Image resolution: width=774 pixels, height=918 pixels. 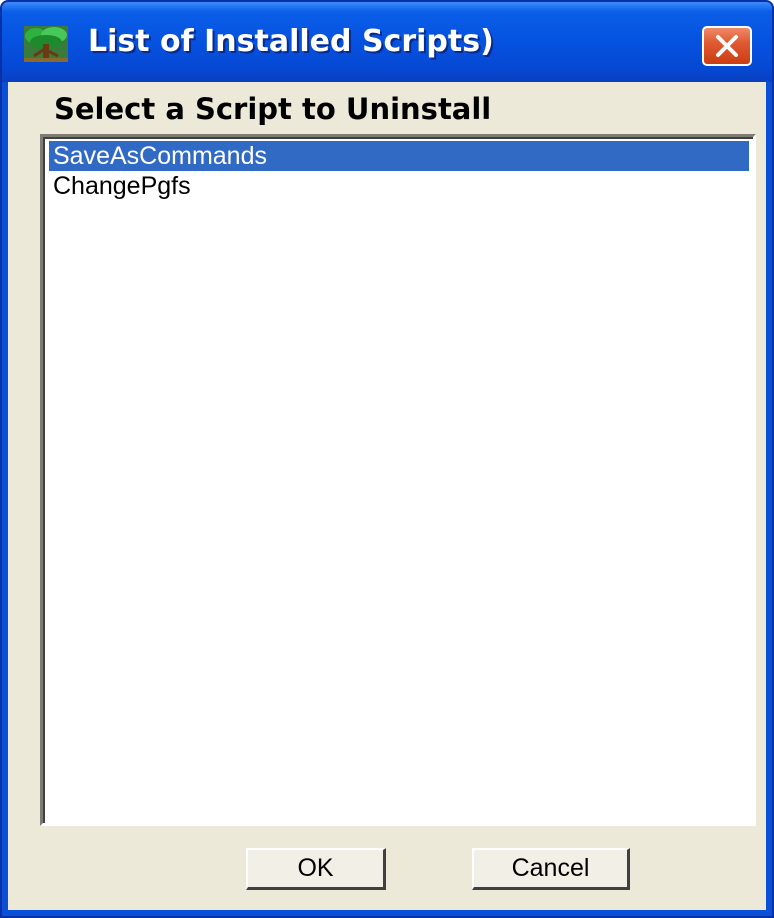 I want to click on tree-icon, so click(x=46, y=44).